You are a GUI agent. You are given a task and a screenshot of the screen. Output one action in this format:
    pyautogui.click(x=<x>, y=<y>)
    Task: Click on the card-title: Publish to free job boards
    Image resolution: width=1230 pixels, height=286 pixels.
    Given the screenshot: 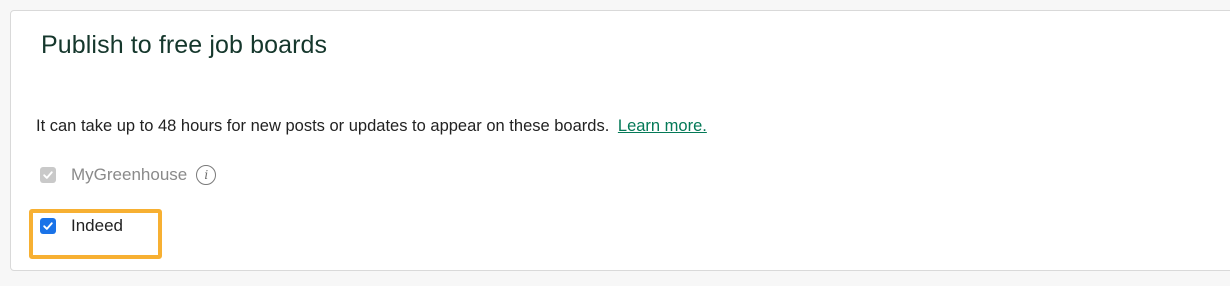 What is the action you would take?
    pyautogui.click(x=184, y=45)
    